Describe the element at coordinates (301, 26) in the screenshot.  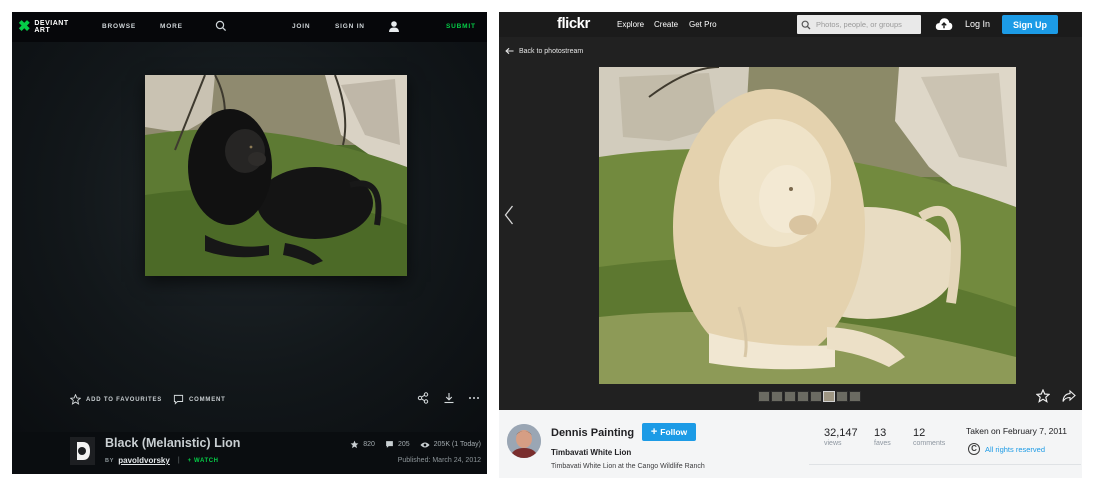
I see `nav-join: JOIN` at that location.